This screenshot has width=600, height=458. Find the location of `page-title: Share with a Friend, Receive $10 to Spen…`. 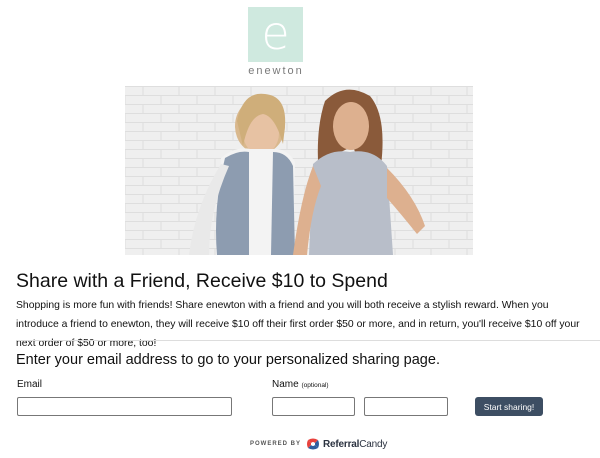

page-title: Share with a Friend, Receive $10 to Spen… is located at coordinates (202, 281).